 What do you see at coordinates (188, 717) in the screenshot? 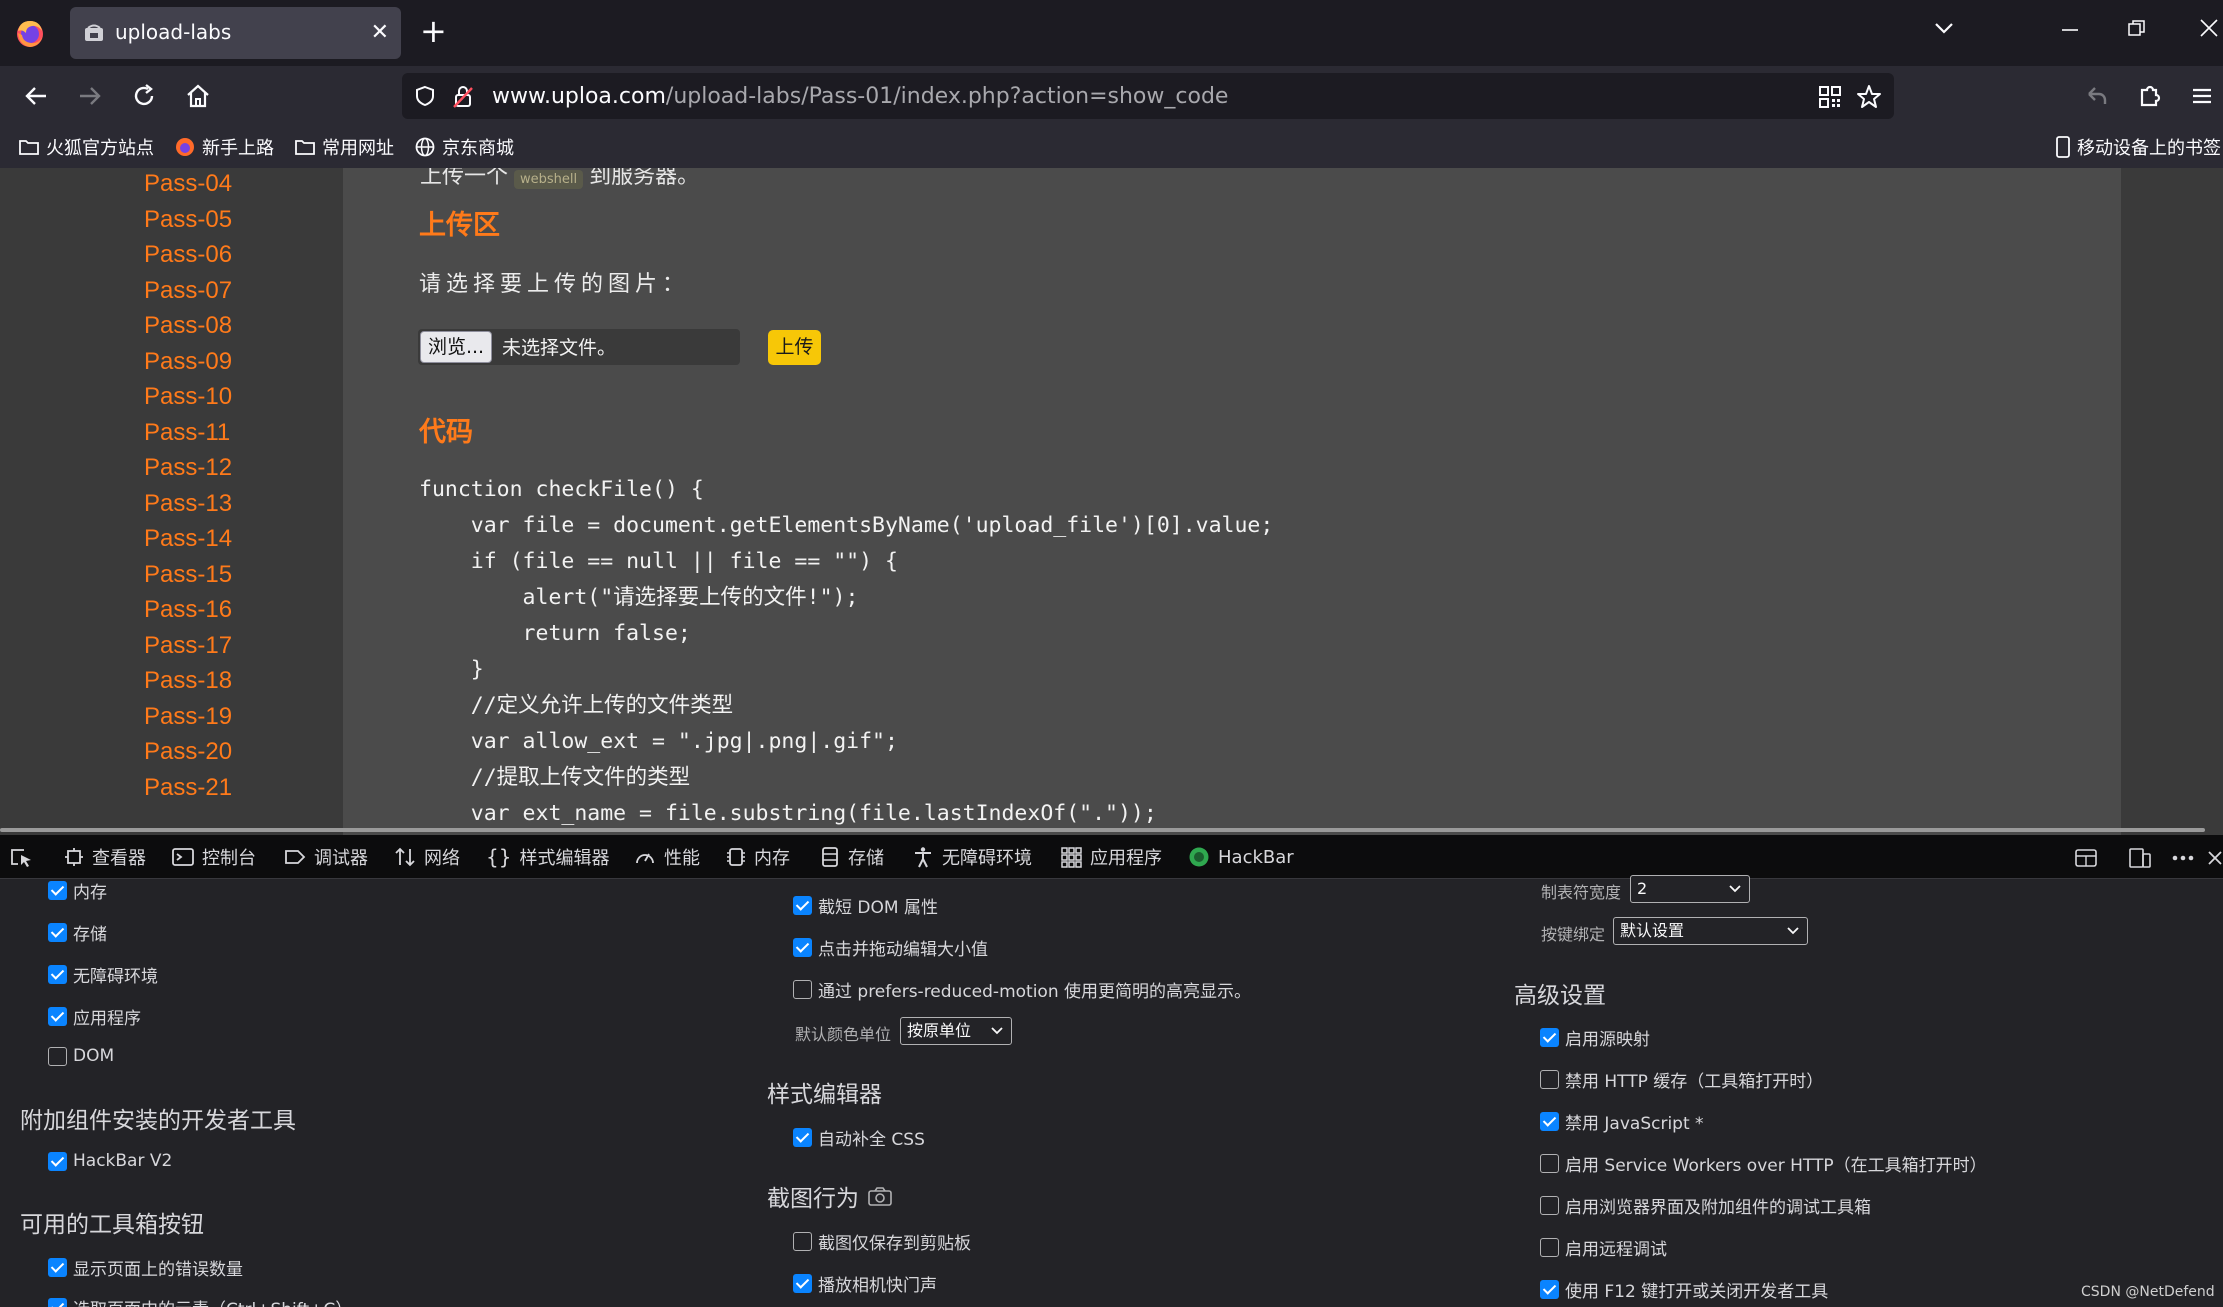
I see `sidebar-item-pass: Pass-19` at bounding box center [188, 717].